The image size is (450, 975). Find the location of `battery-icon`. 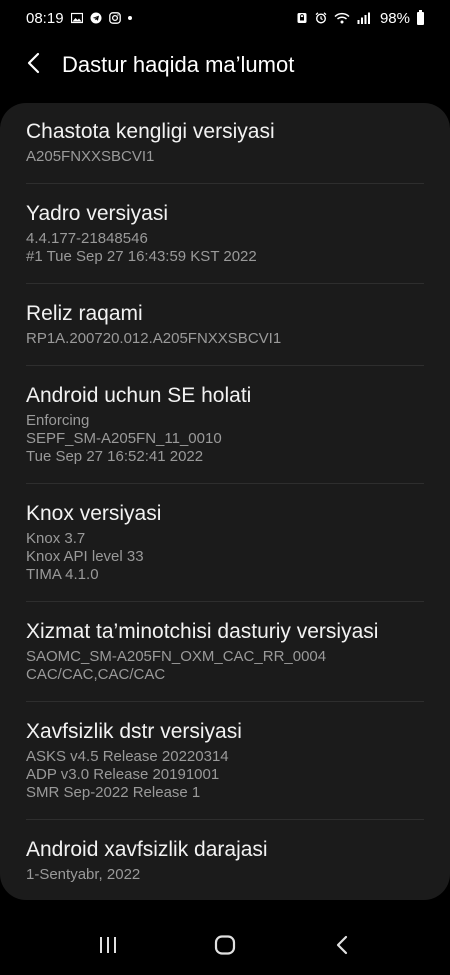

battery-icon is located at coordinates (420, 17).